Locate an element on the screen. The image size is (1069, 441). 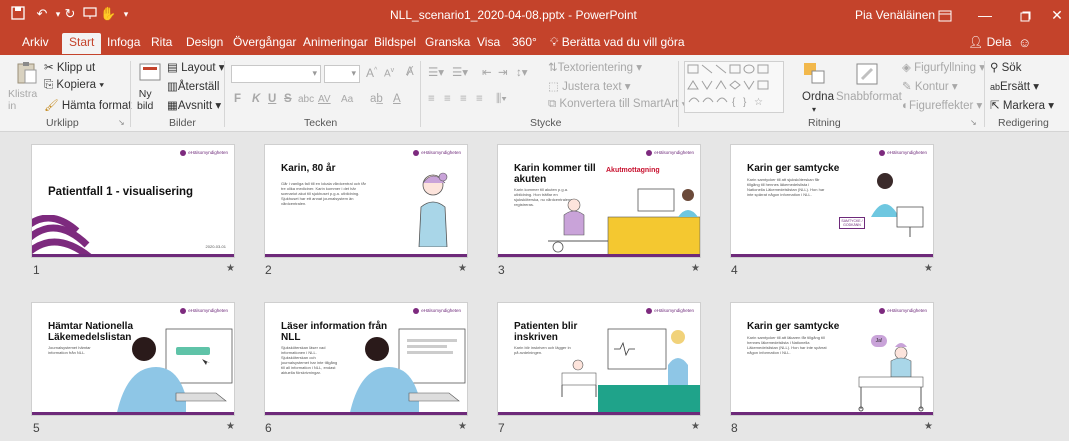
strikethrough-button: S is located at coordinates (288, 99).